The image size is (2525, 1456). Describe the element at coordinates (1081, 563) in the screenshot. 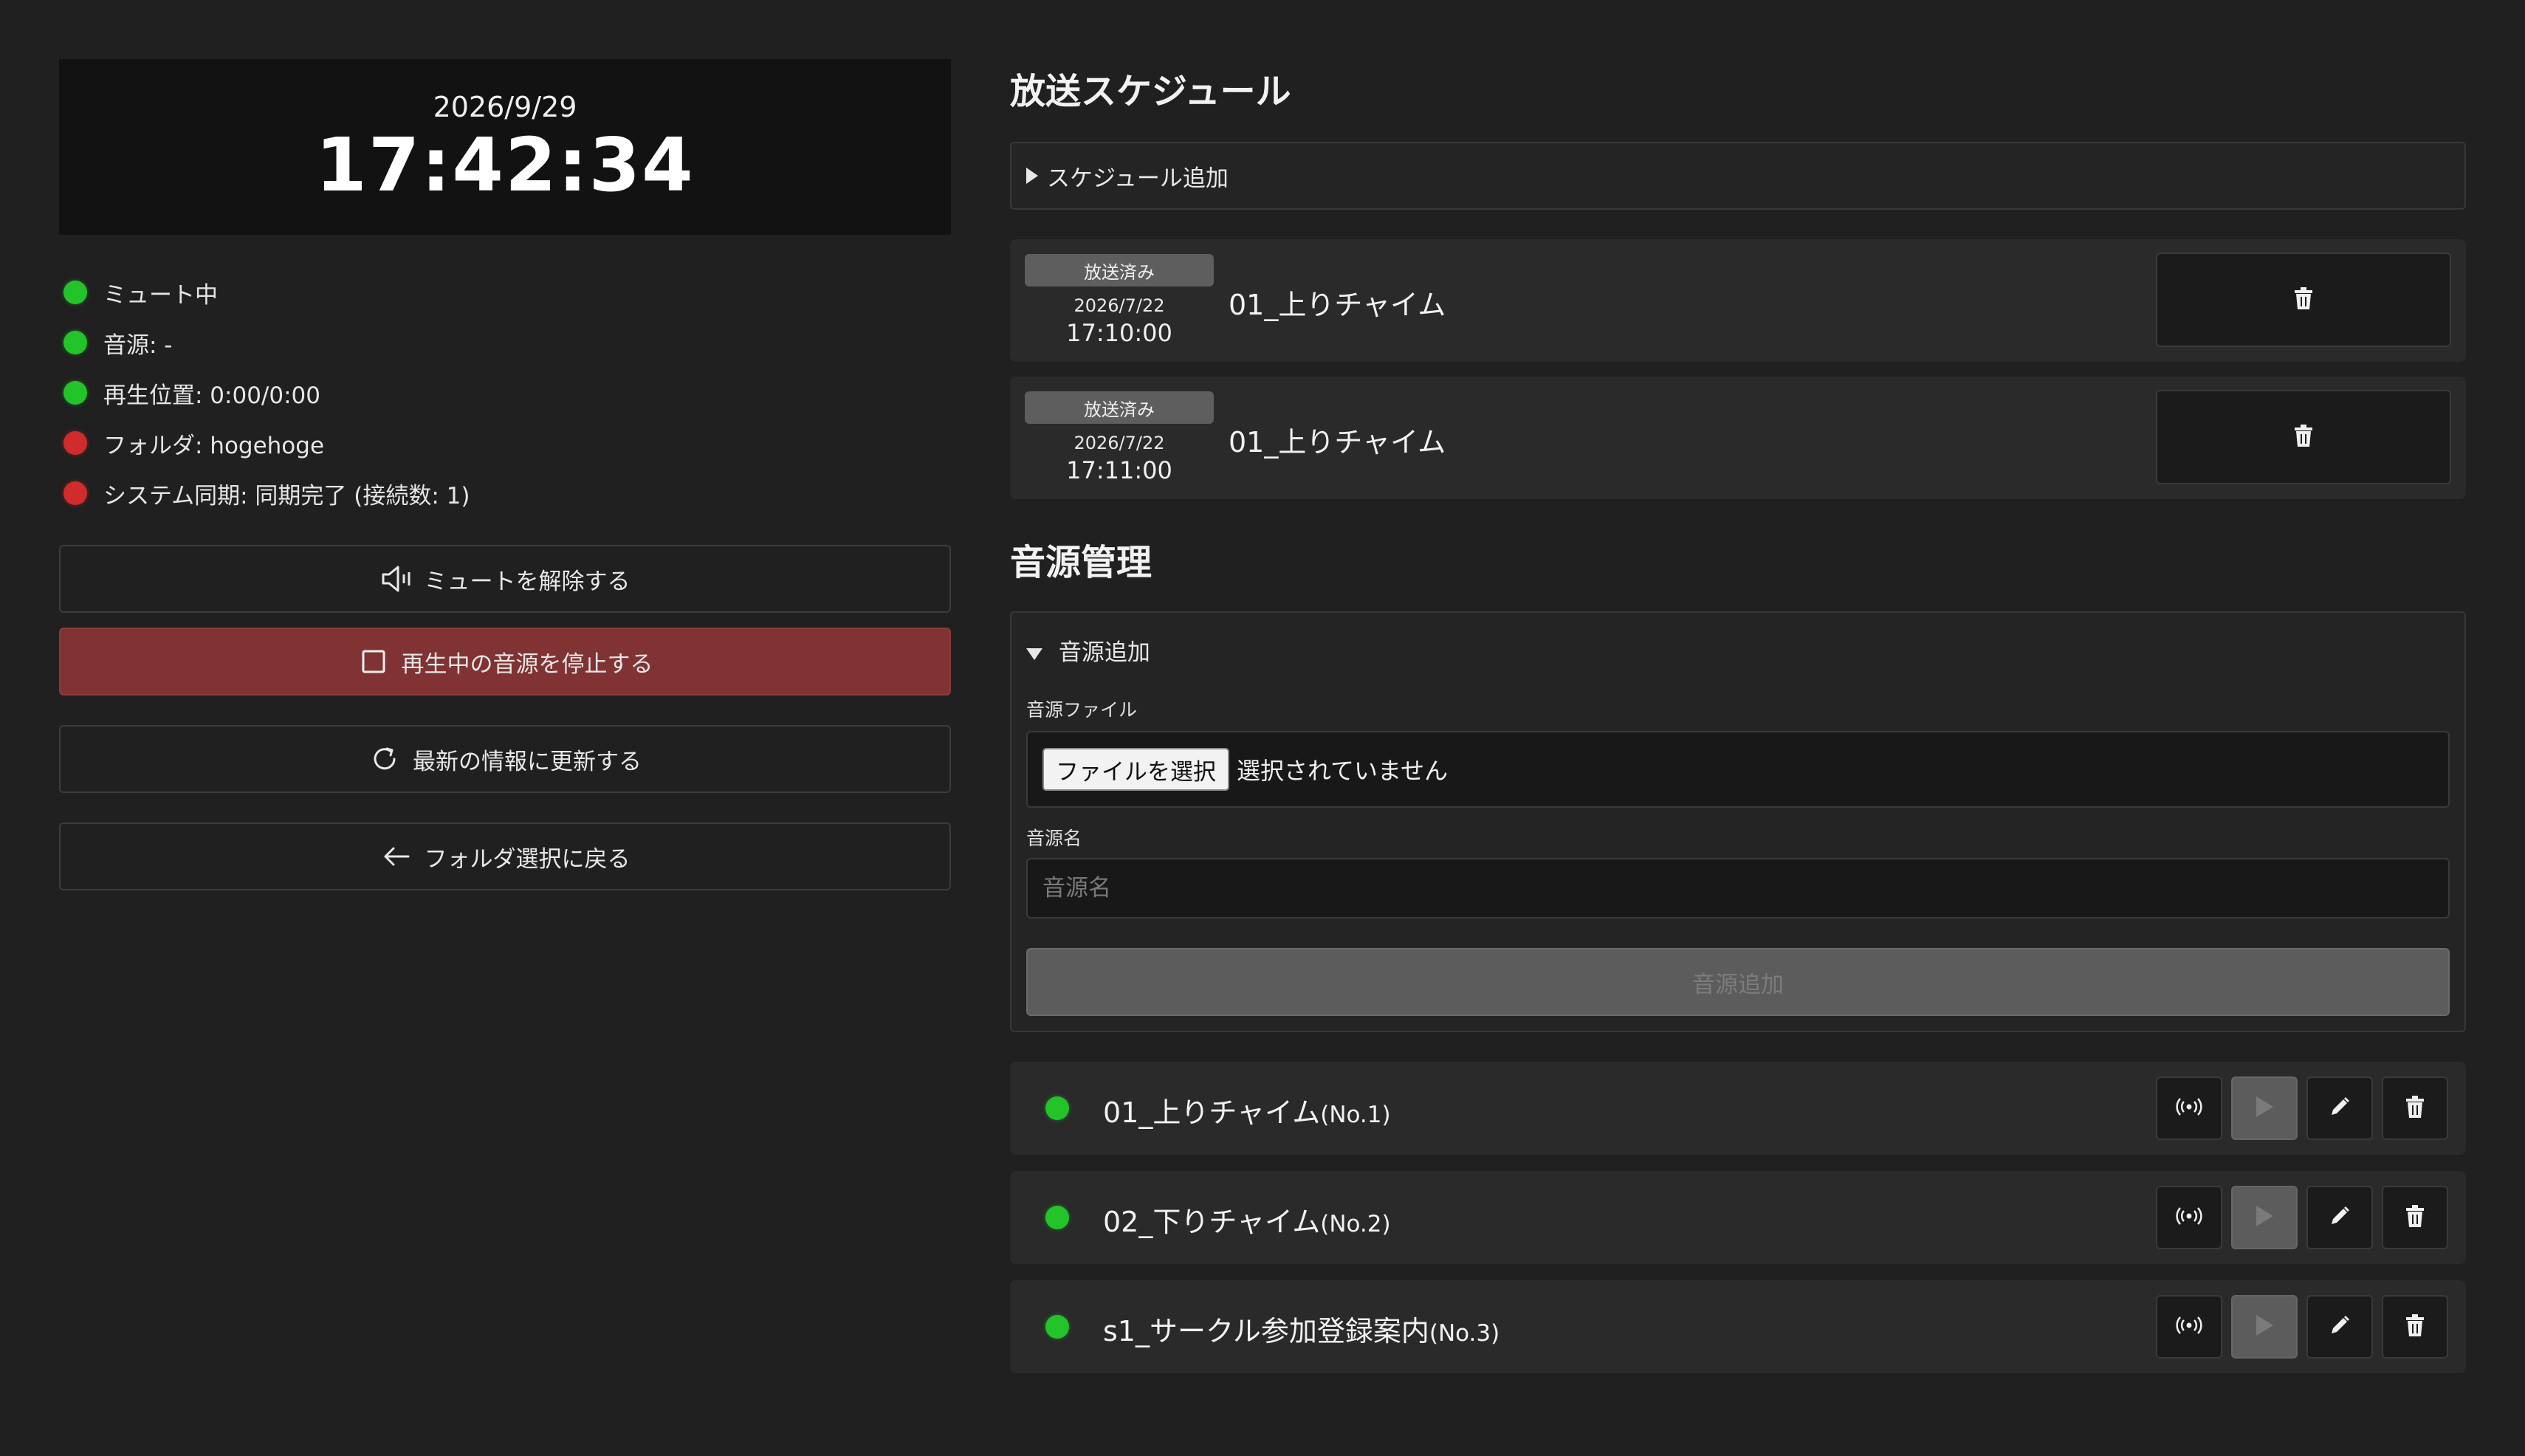

I see `sources-heading: 音源管理` at that location.